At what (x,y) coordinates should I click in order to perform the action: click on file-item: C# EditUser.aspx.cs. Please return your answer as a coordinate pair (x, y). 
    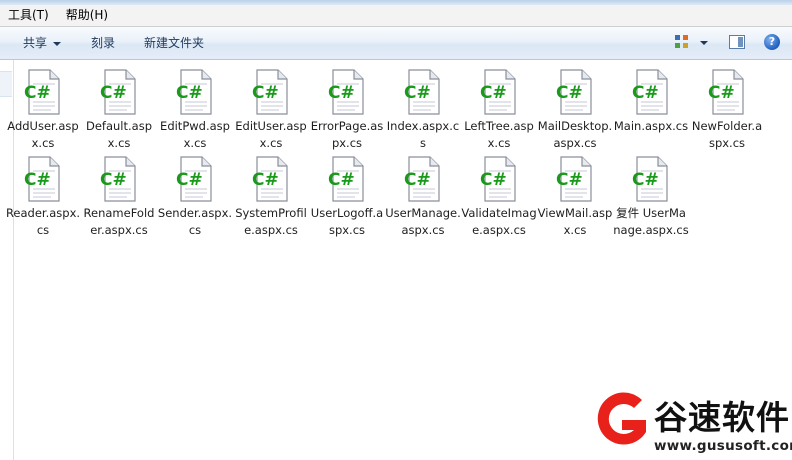
    Looking at the image, I should click on (271, 110).